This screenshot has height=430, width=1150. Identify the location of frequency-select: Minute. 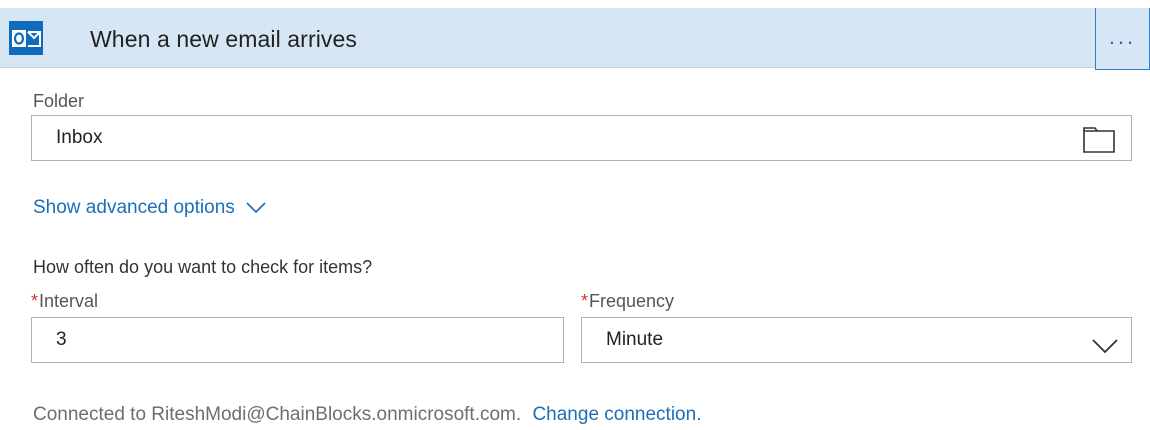
(856, 340).